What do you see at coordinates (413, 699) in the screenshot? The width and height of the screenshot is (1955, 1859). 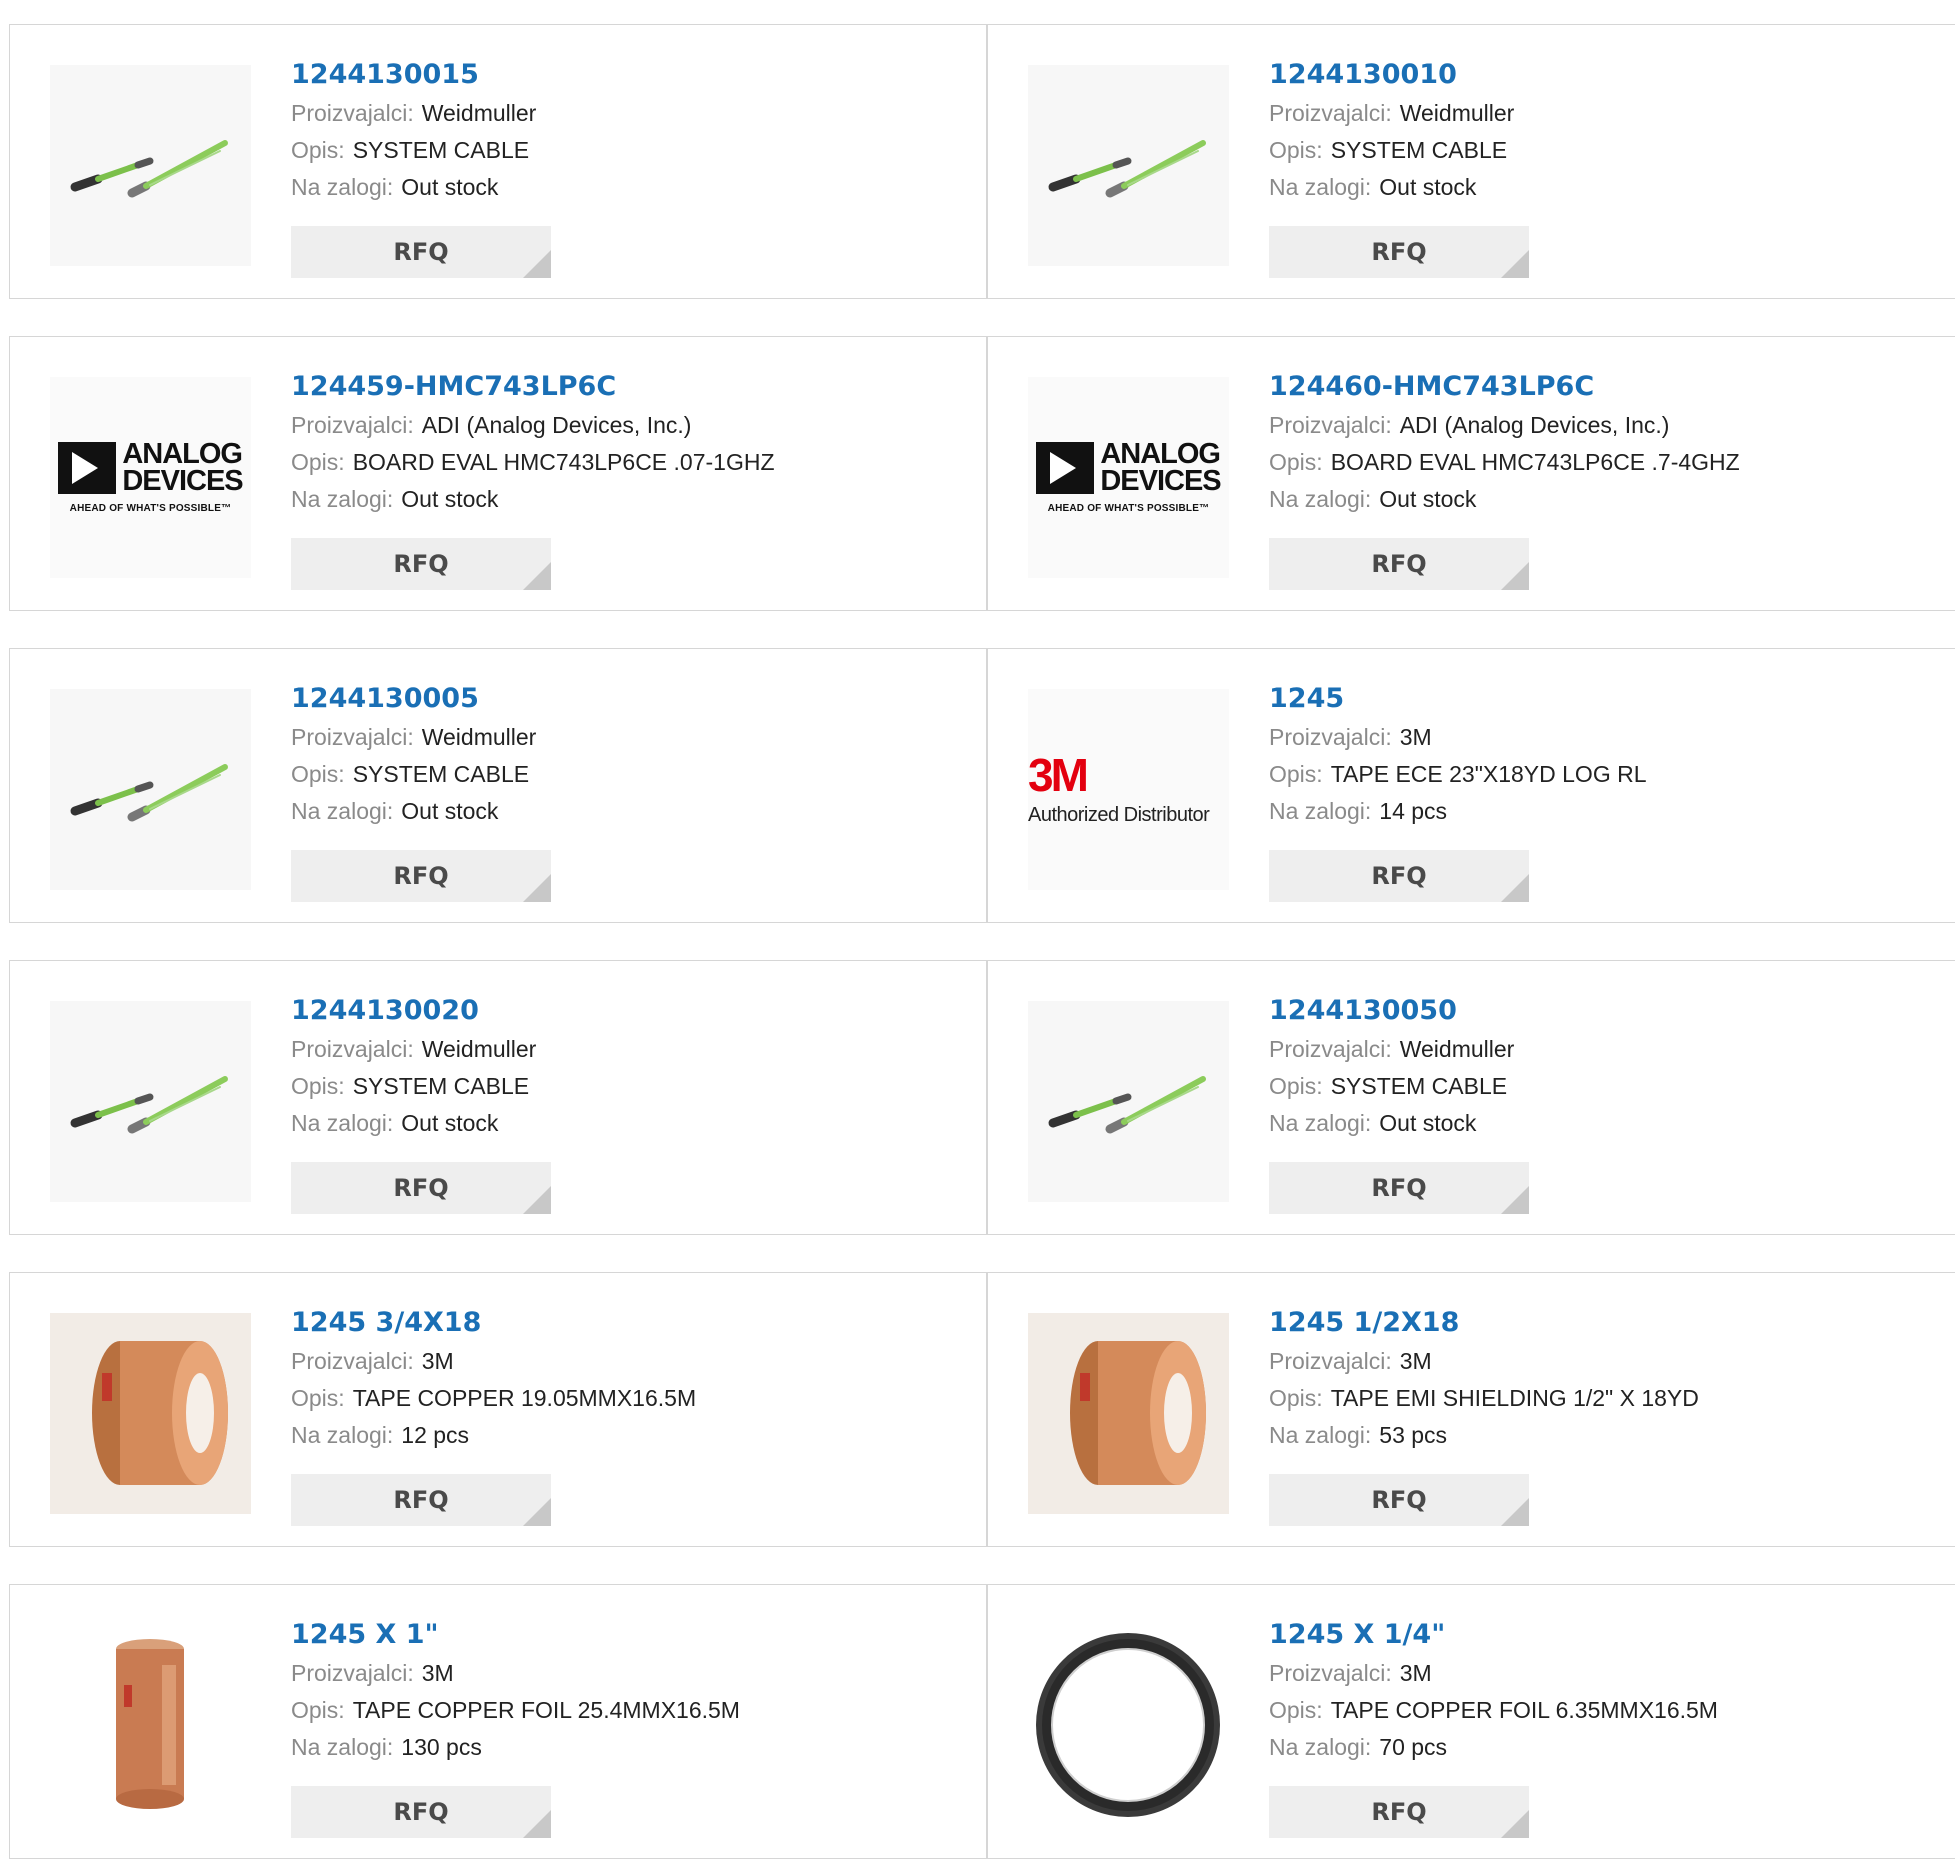 I see `part-number-link: 1244130005` at bounding box center [413, 699].